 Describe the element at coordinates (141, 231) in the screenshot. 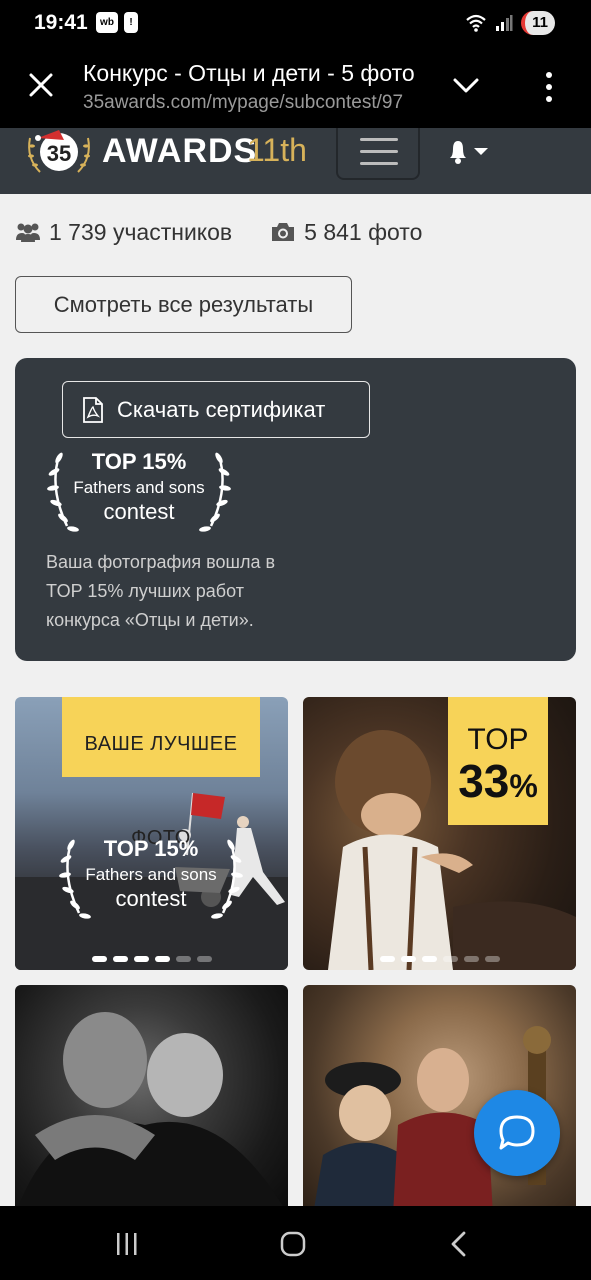

I see `participants-count: 1 739 участников` at that location.